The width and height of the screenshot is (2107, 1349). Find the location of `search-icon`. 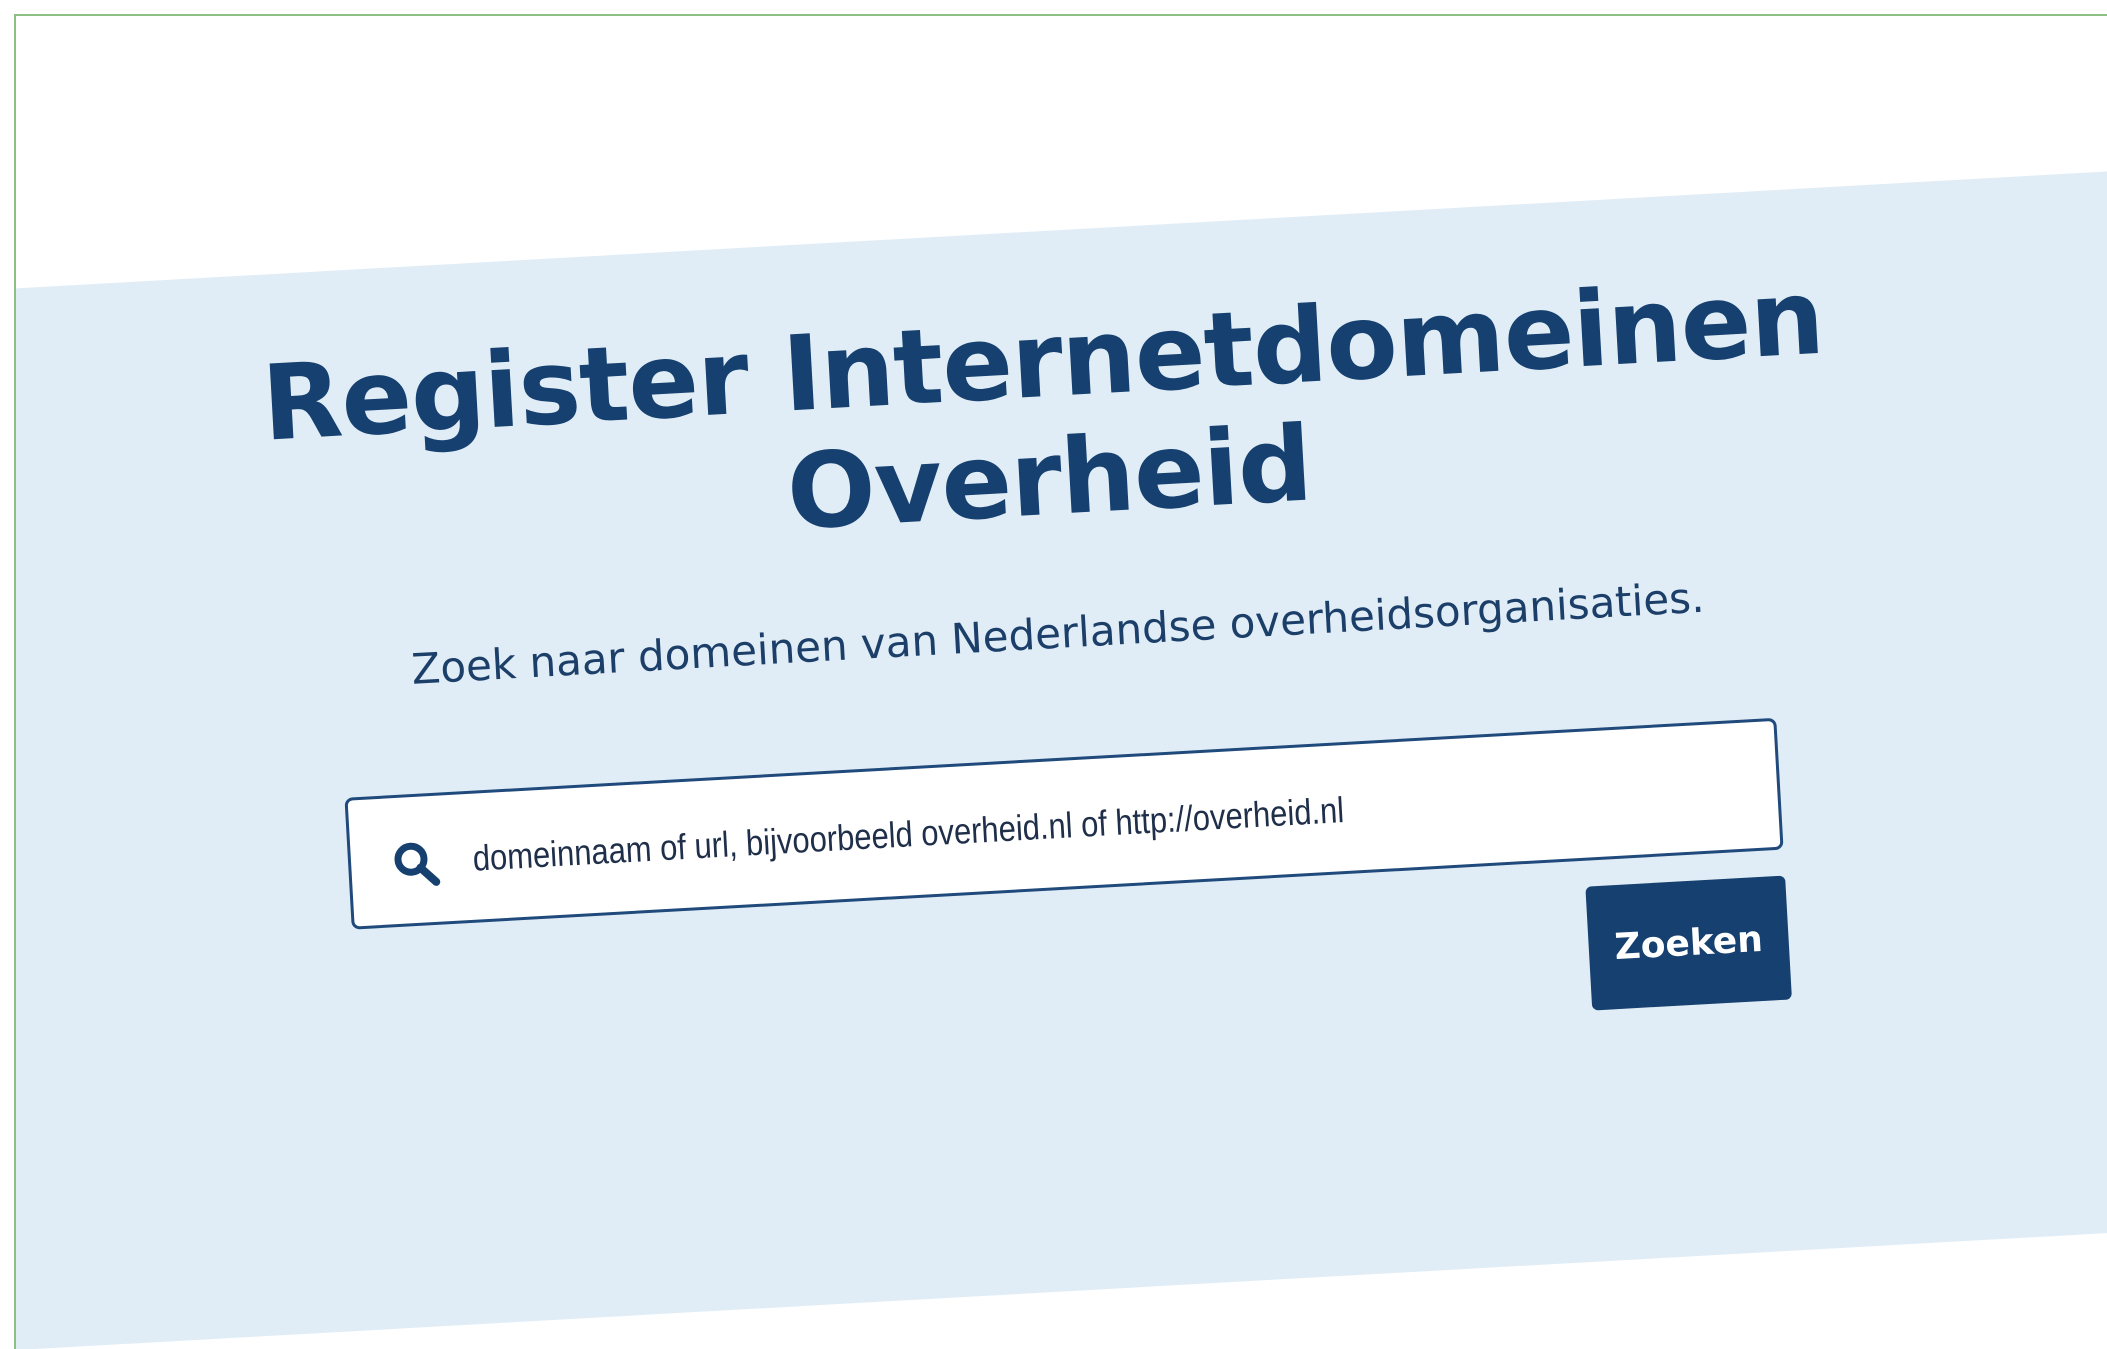

search-icon is located at coordinates (416, 864).